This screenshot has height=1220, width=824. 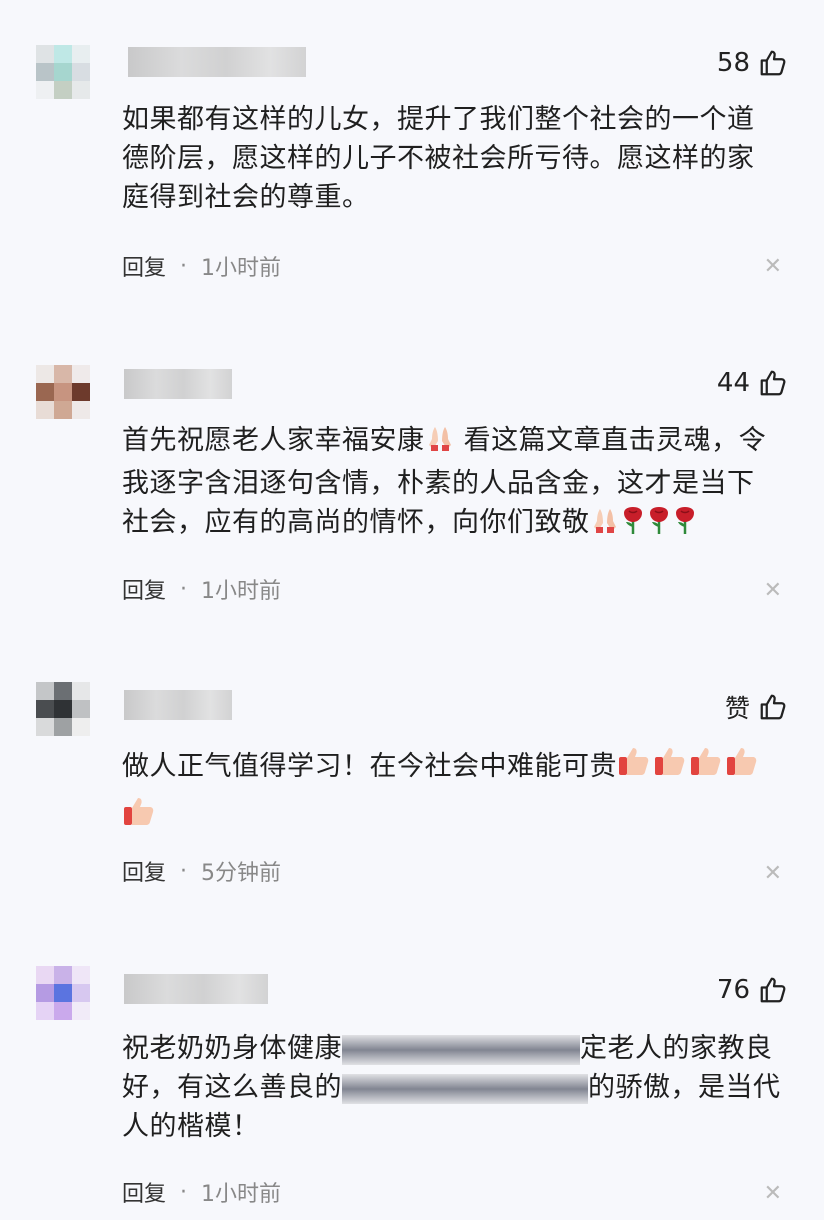 What do you see at coordinates (737, 708) in the screenshot?
I see `like-count: 赞` at bounding box center [737, 708].